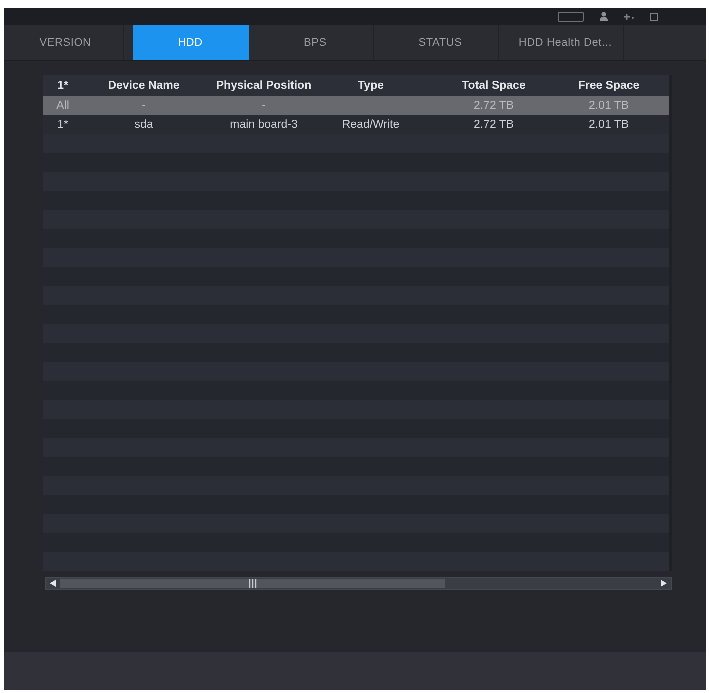 The width and height of the screenshot is (709, 693). I want to click on column-header: Free Space, so click(609, 86).